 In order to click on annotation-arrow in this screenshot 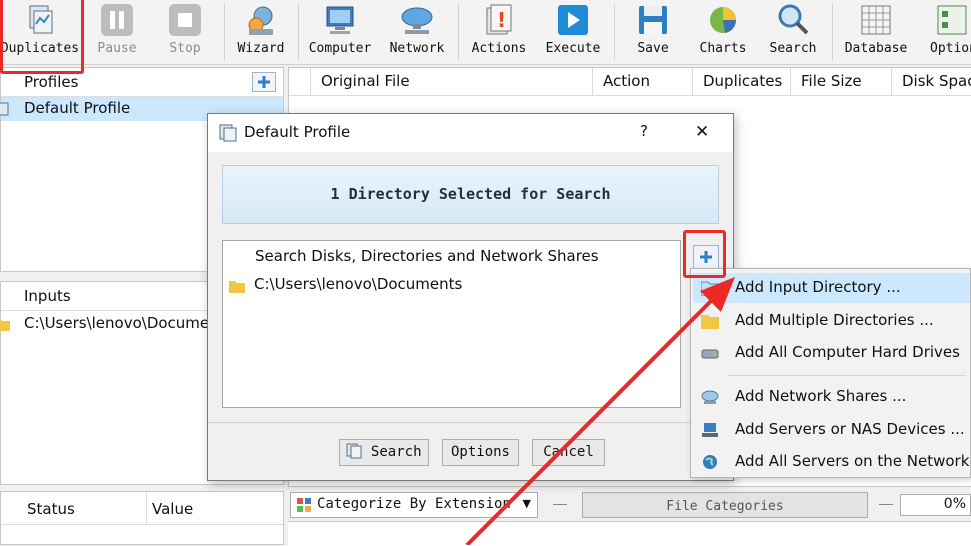, I will do `click(600, 411)`.